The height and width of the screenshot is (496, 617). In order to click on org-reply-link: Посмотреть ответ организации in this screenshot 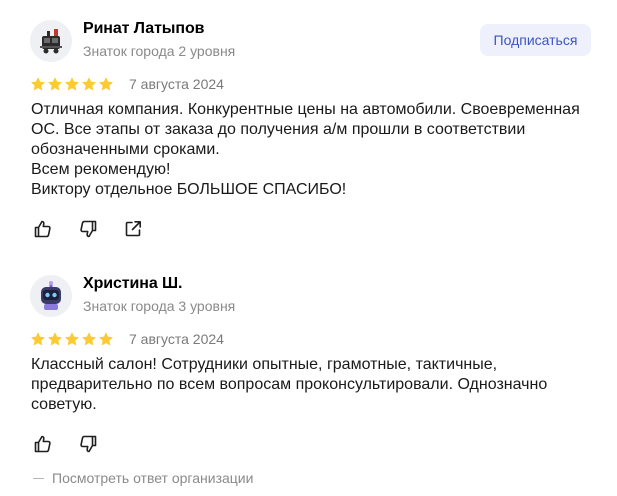, I will do `click(143, 478)`.